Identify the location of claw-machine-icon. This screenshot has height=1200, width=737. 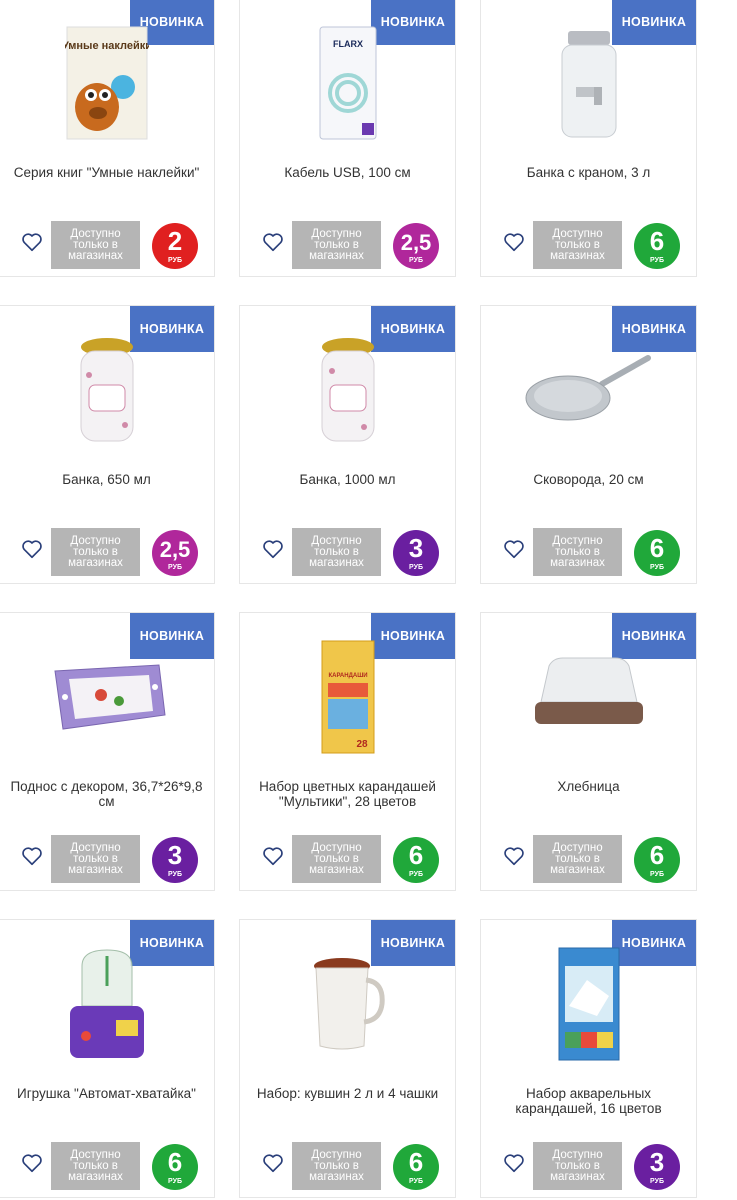
(106, 1003).